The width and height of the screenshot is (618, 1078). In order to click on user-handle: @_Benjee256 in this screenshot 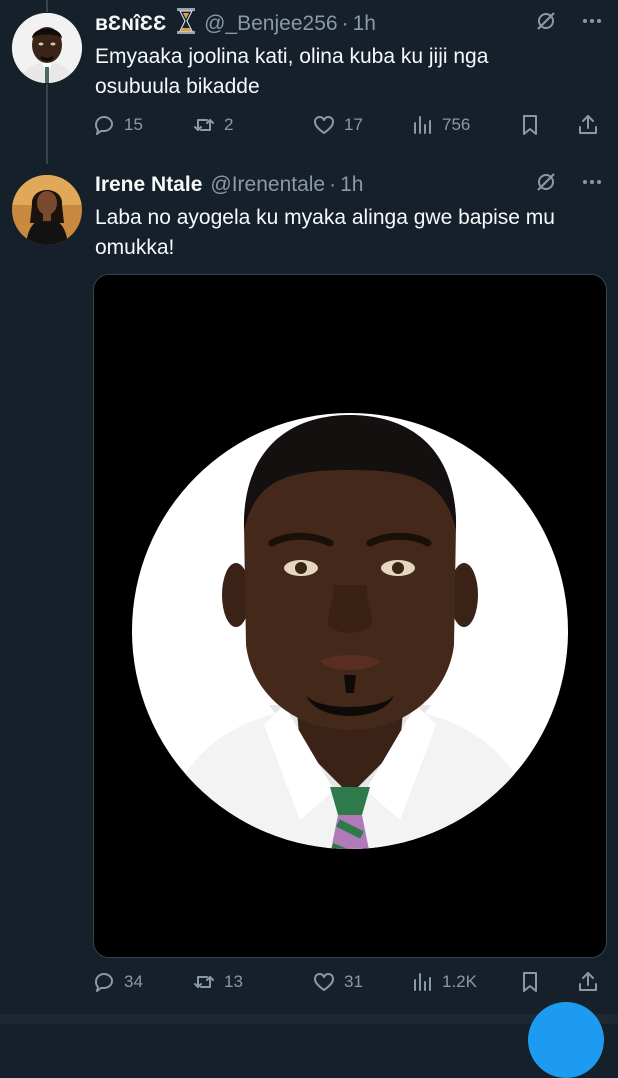, I will do `click(270, 24)`.